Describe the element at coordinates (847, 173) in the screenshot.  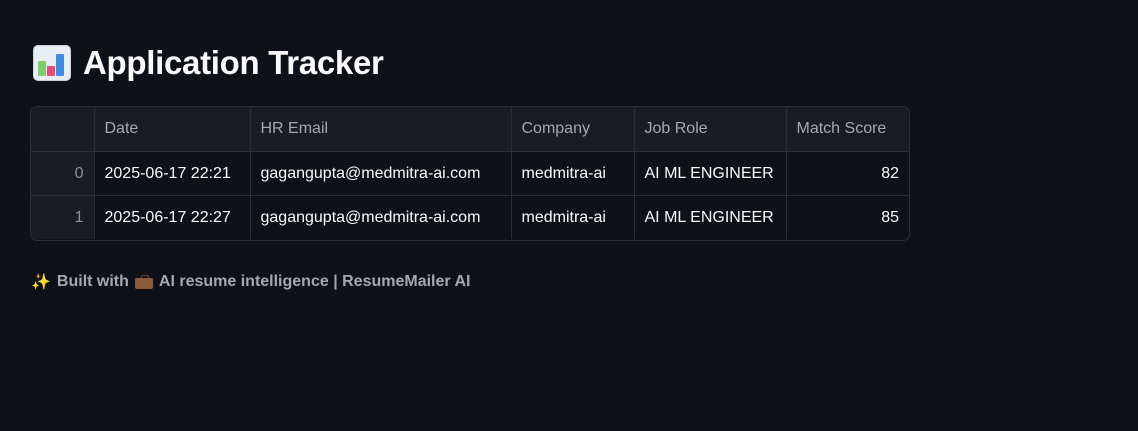
I see `cell-match-score: 82` at that location.